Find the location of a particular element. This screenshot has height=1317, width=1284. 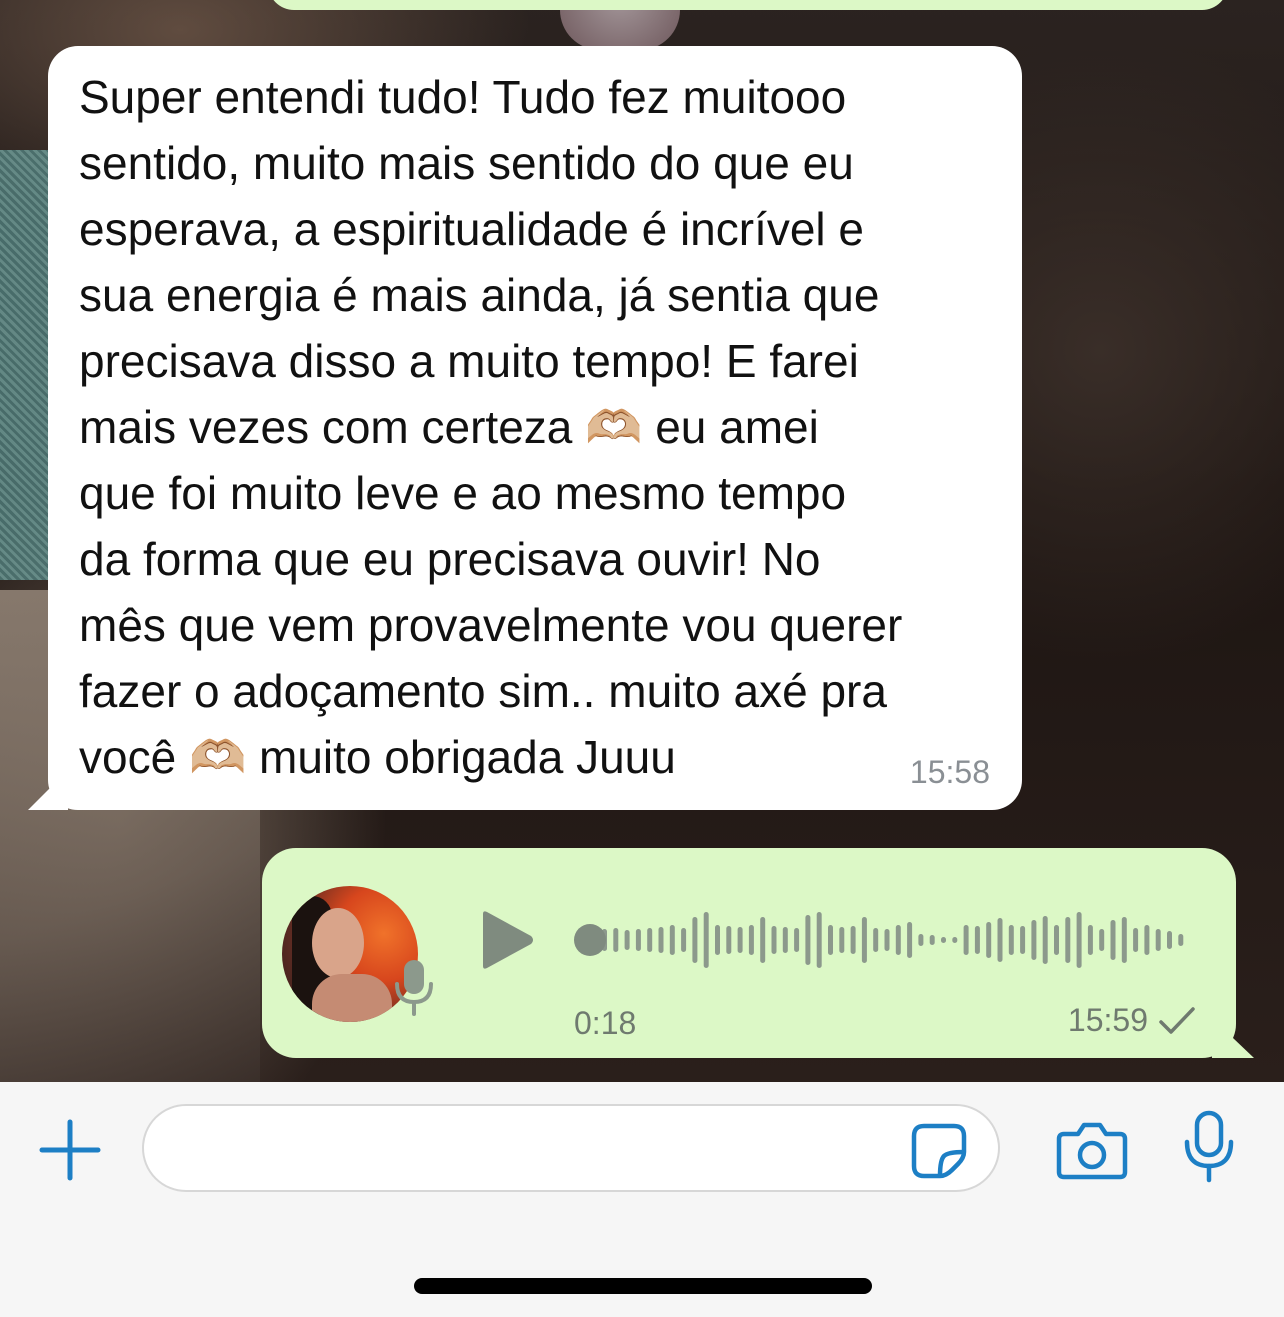

playhead-knob is located at coordinates (590, 940).